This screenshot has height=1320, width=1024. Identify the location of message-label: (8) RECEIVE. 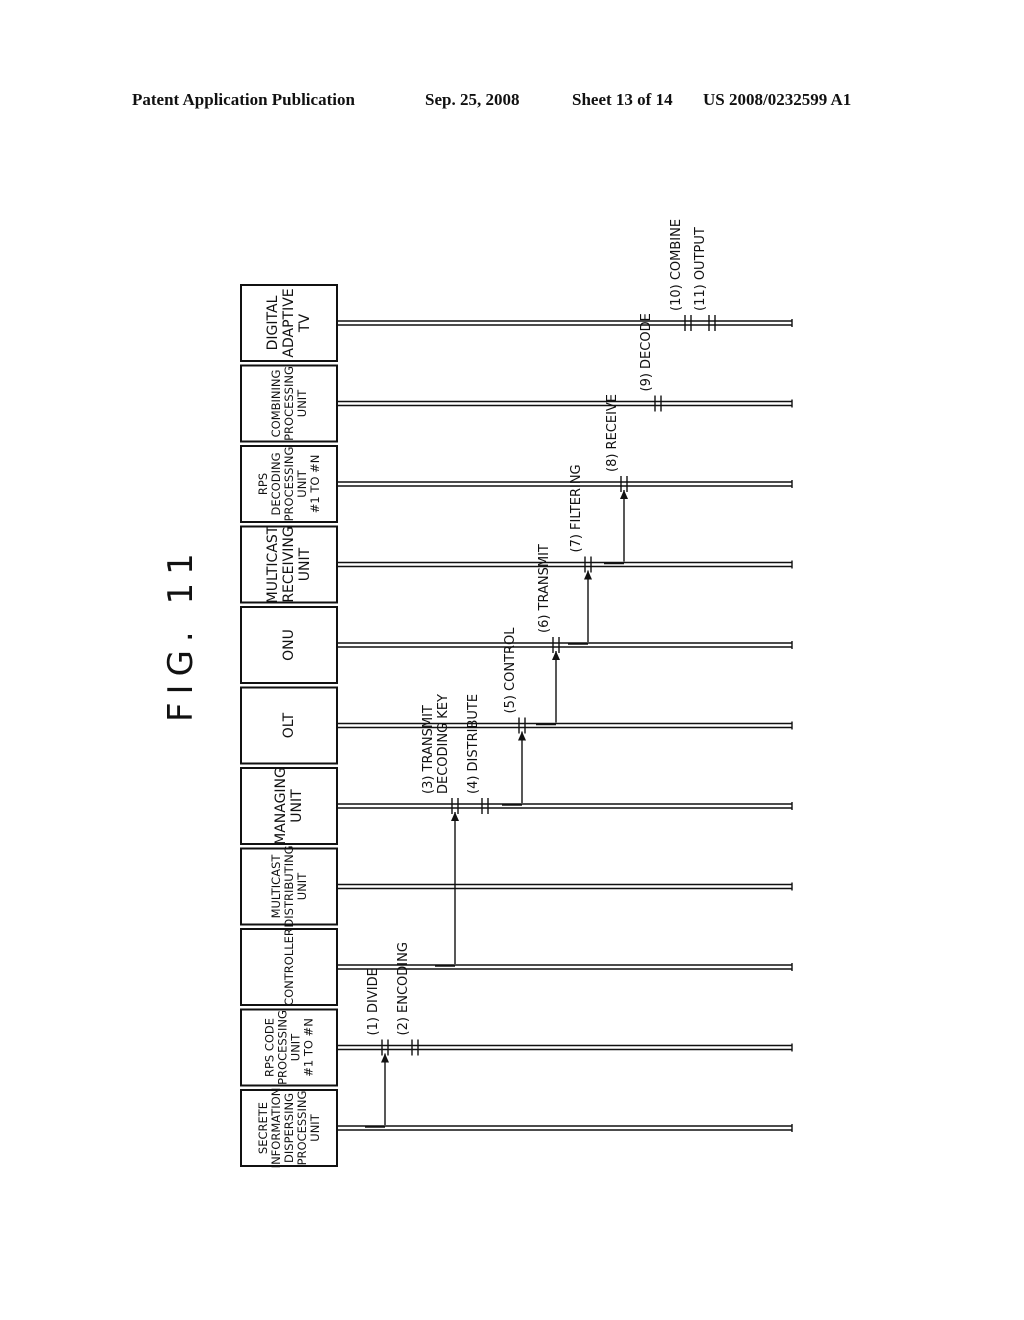
(612, 433).